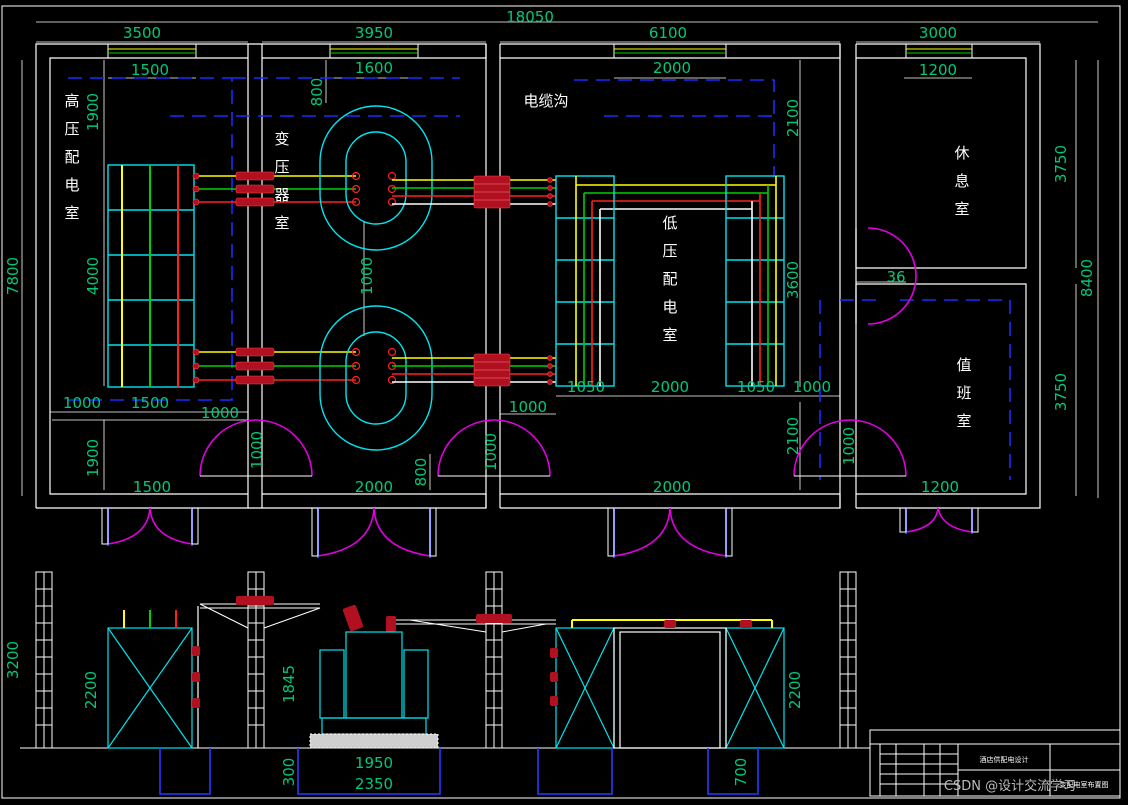 Image resolution: width=1128 pixels, height=805 pixels. Describe the element at coordinates (793, 280) in the screenshot. I see `dim-lv-panel-len: 3600` at that location.